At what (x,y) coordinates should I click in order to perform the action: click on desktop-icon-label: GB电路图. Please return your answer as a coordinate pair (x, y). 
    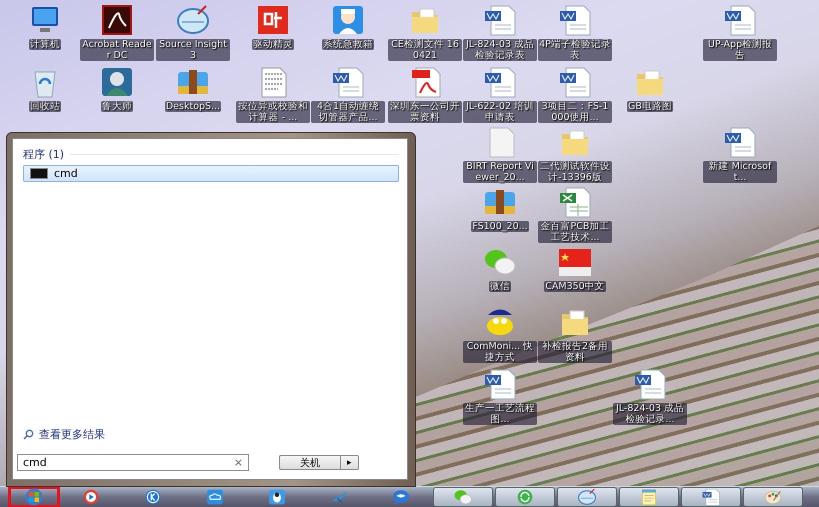
    Looking at the image, I should click on (650, 106).